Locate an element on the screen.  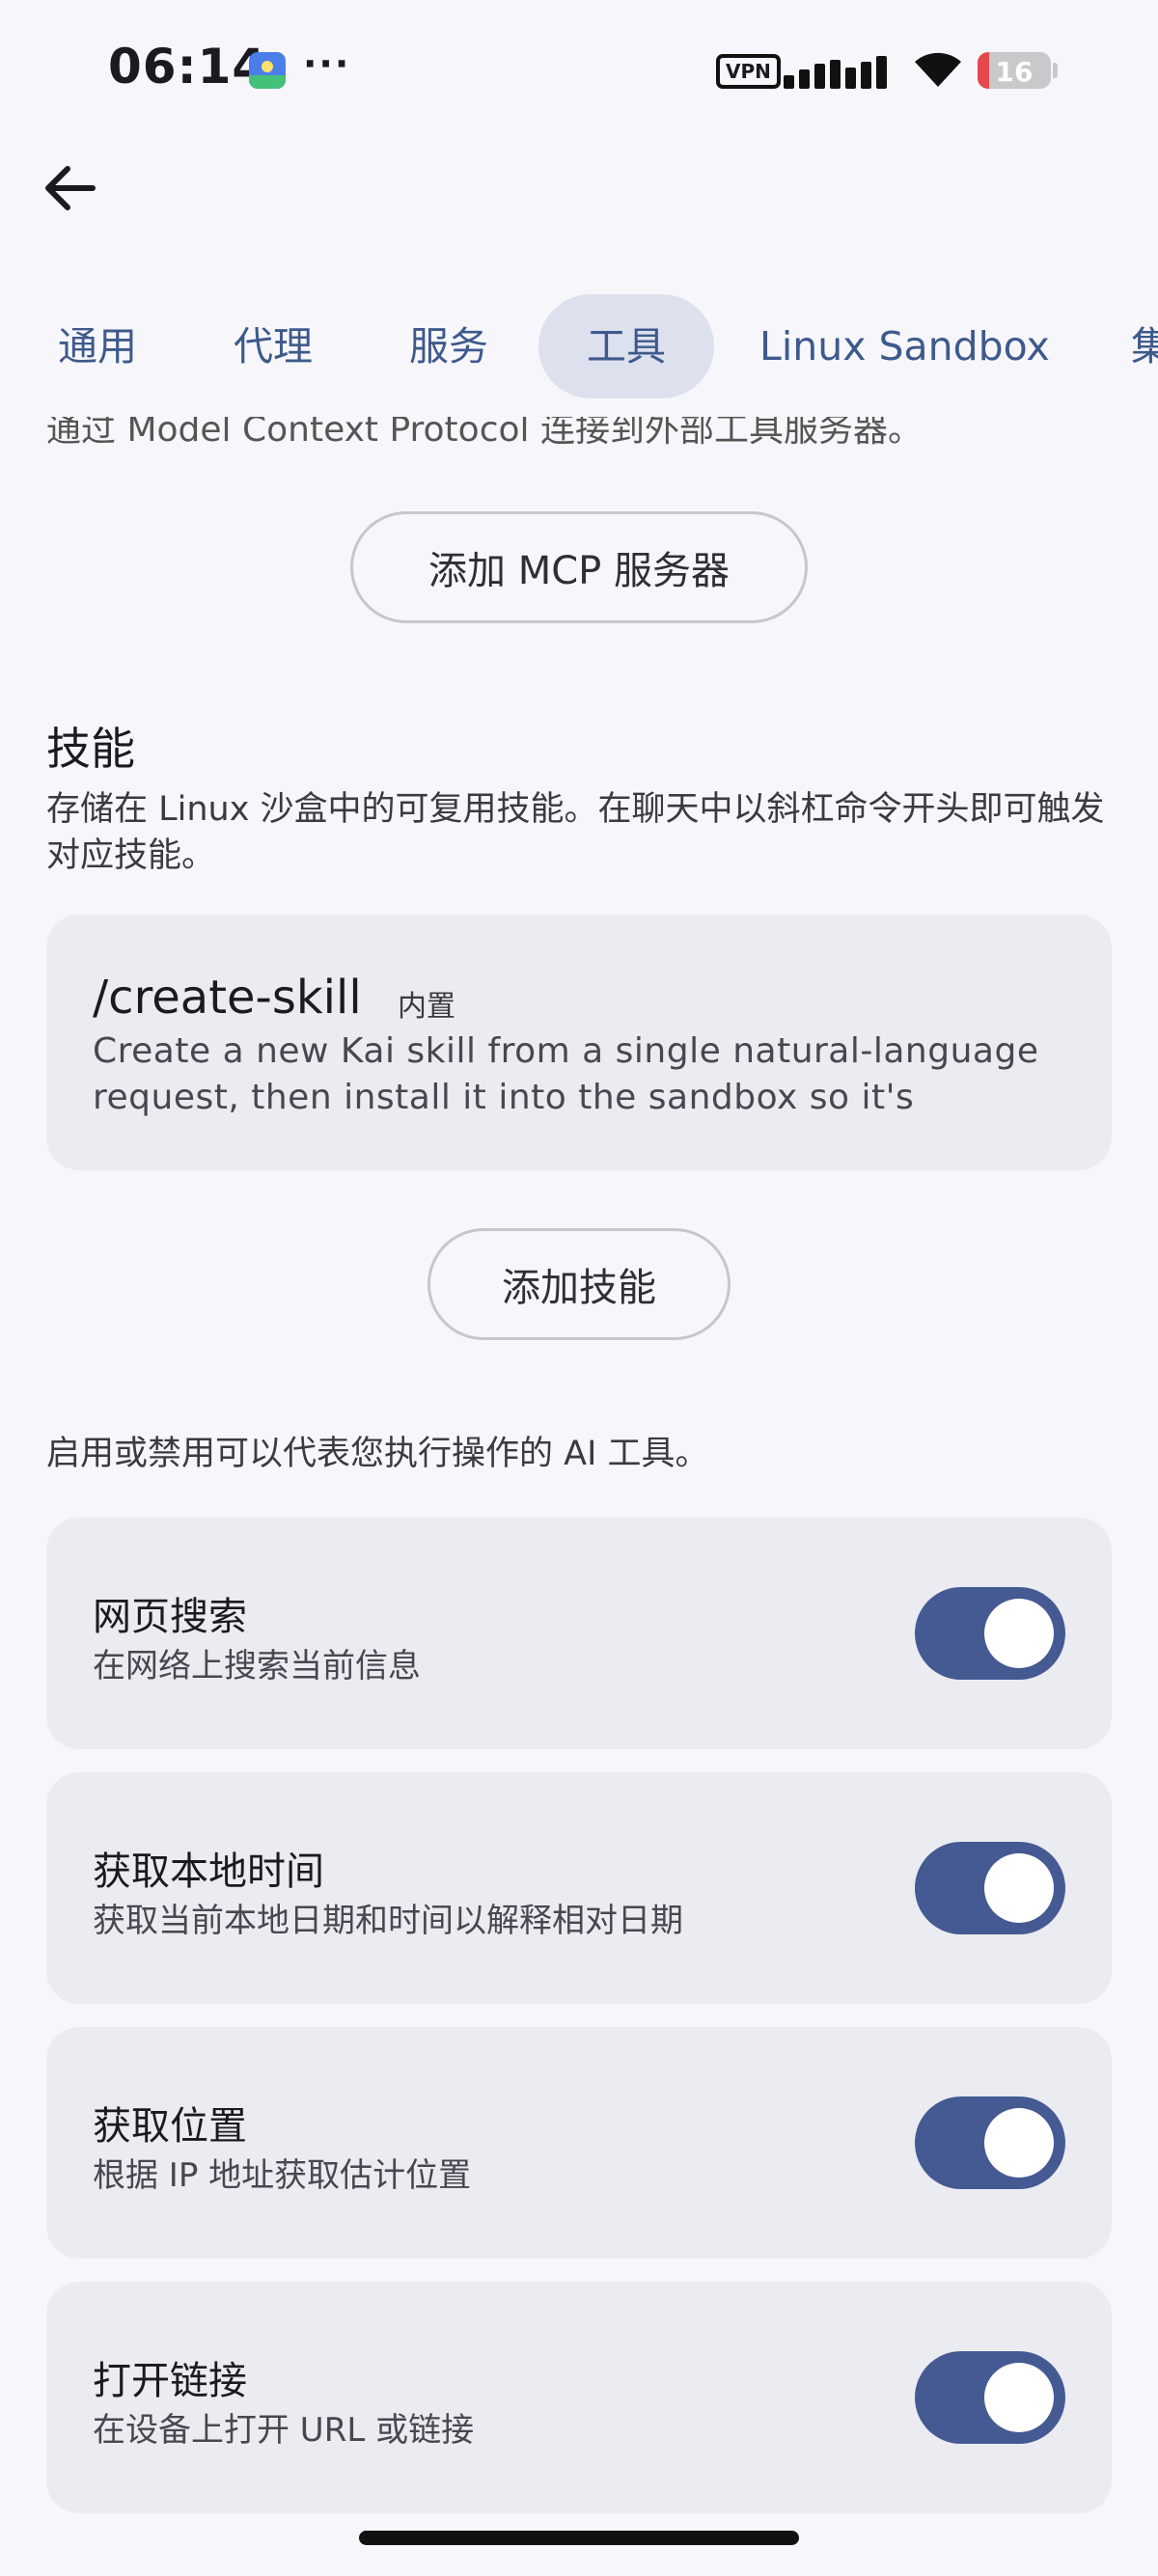
wifi-icon is located at coordinates (938, 69).